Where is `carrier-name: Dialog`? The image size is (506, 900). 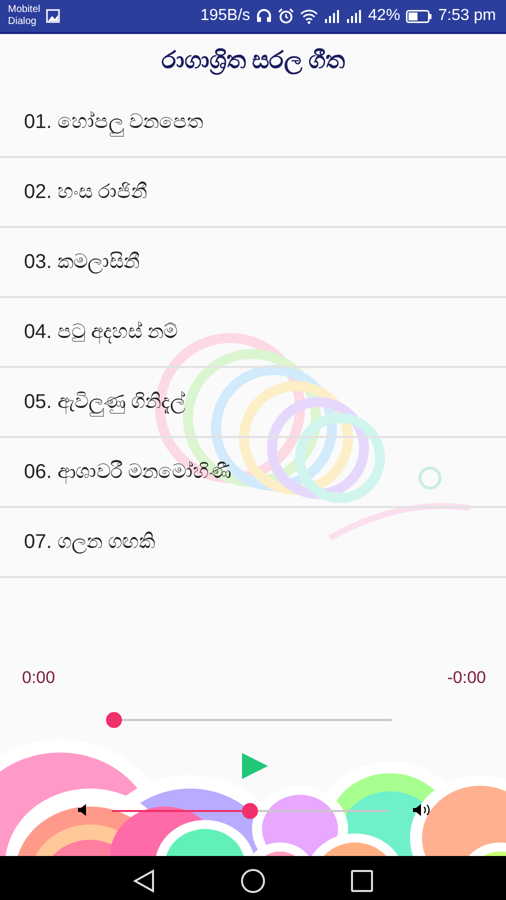
carrier-name: Dialog is located at coordinates (23, 22).